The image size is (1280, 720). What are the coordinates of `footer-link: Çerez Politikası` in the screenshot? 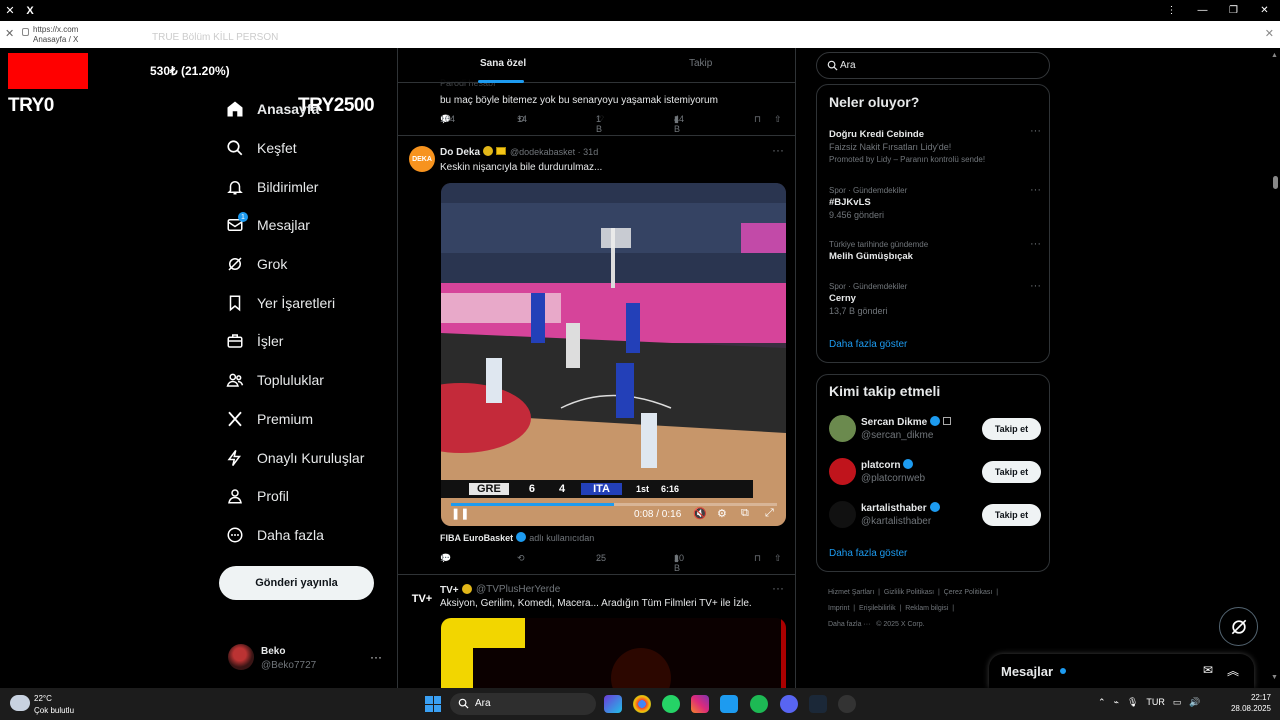 It's located at (968, 592).